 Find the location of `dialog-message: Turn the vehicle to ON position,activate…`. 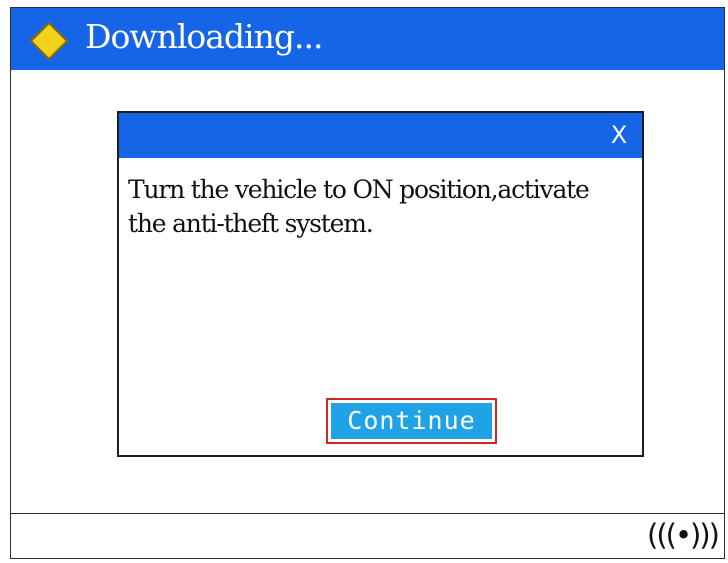

dialog-message: Turn the vehicle to ON position,activate… is located at coordinates (378, 207).